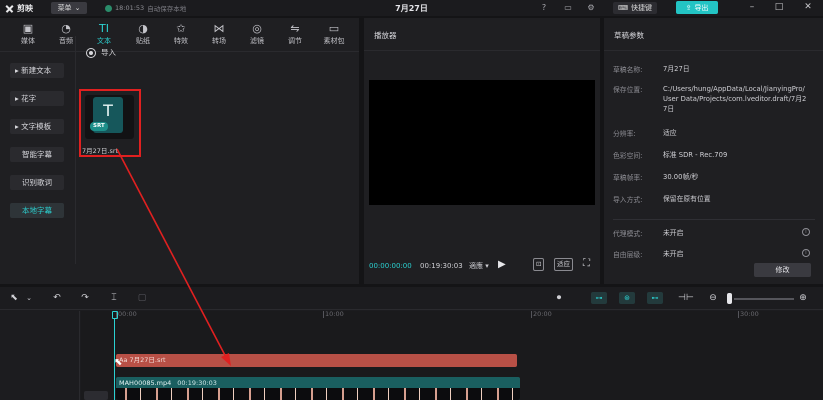 Image resolution: width=823 pixels, height=400 pixels. What do you see at coordinates (28, 41) in the screenshot?
I see `tab-label: 媒体` at bounding box center [28, 41].